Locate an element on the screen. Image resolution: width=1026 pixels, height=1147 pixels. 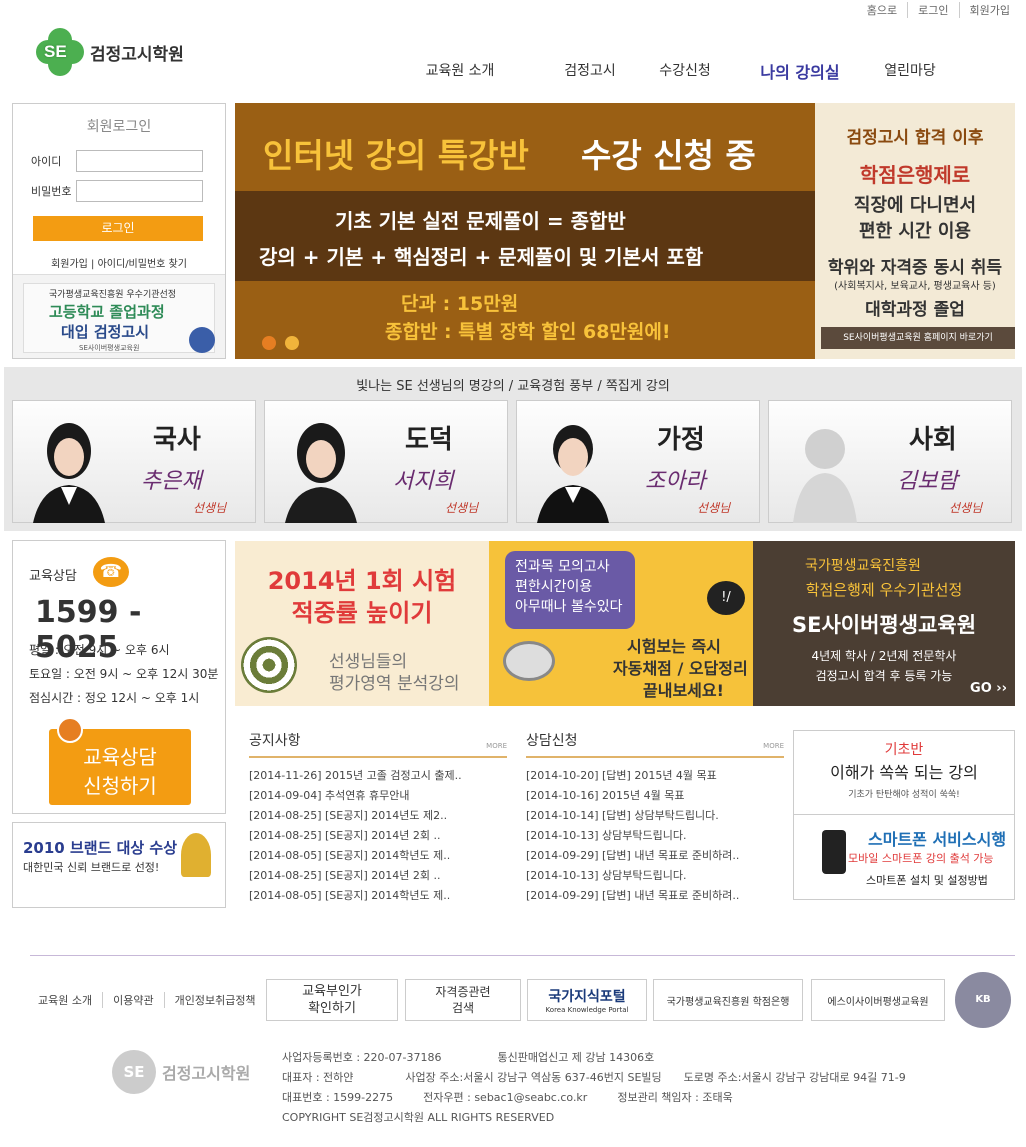
login-link: 로그인 is located at coordinates (932, 10).